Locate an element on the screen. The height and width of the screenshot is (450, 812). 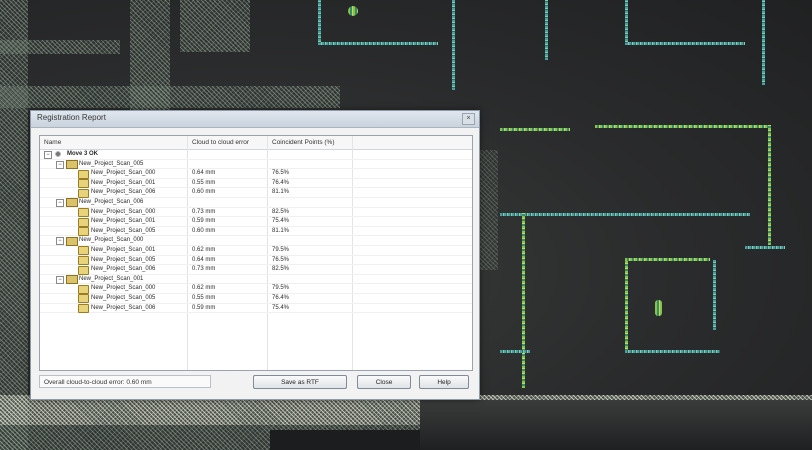
table-row: New_Project_Scan_000 0.64 mm 76.5% is located at coordinates (256, 174).